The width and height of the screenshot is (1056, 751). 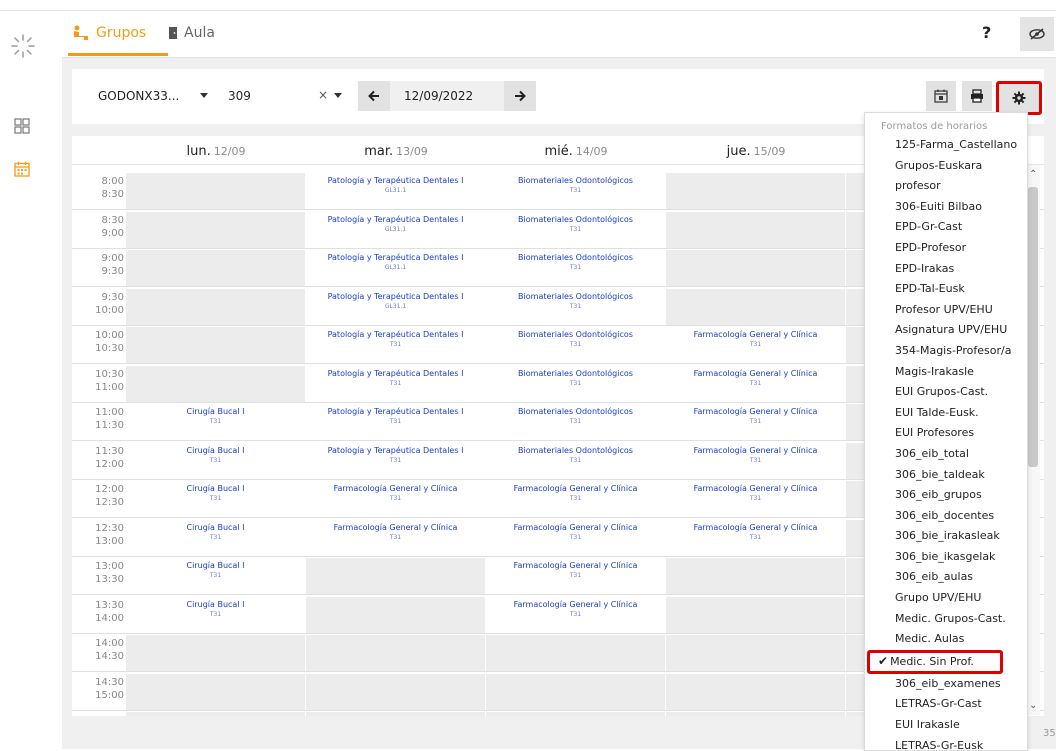 What do you see at coordinates (946, 413) in the screenshot?
I see `menu-item: EUI Talde-Eusk.` at bounding box center [946, 413].